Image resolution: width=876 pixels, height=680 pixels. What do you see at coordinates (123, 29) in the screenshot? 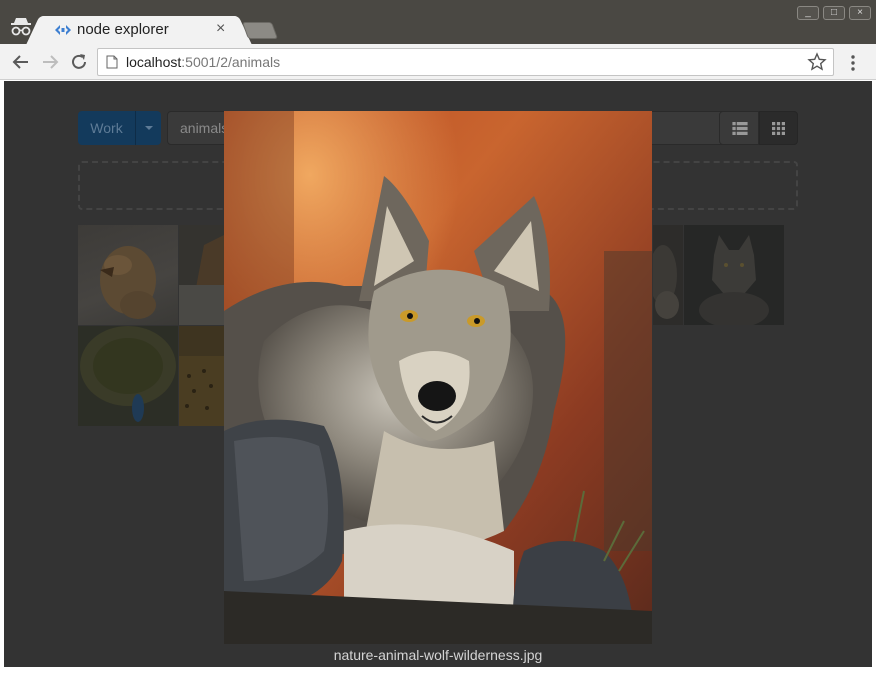
I see `tab-title: node explorer` at bounding box center [123, 29].